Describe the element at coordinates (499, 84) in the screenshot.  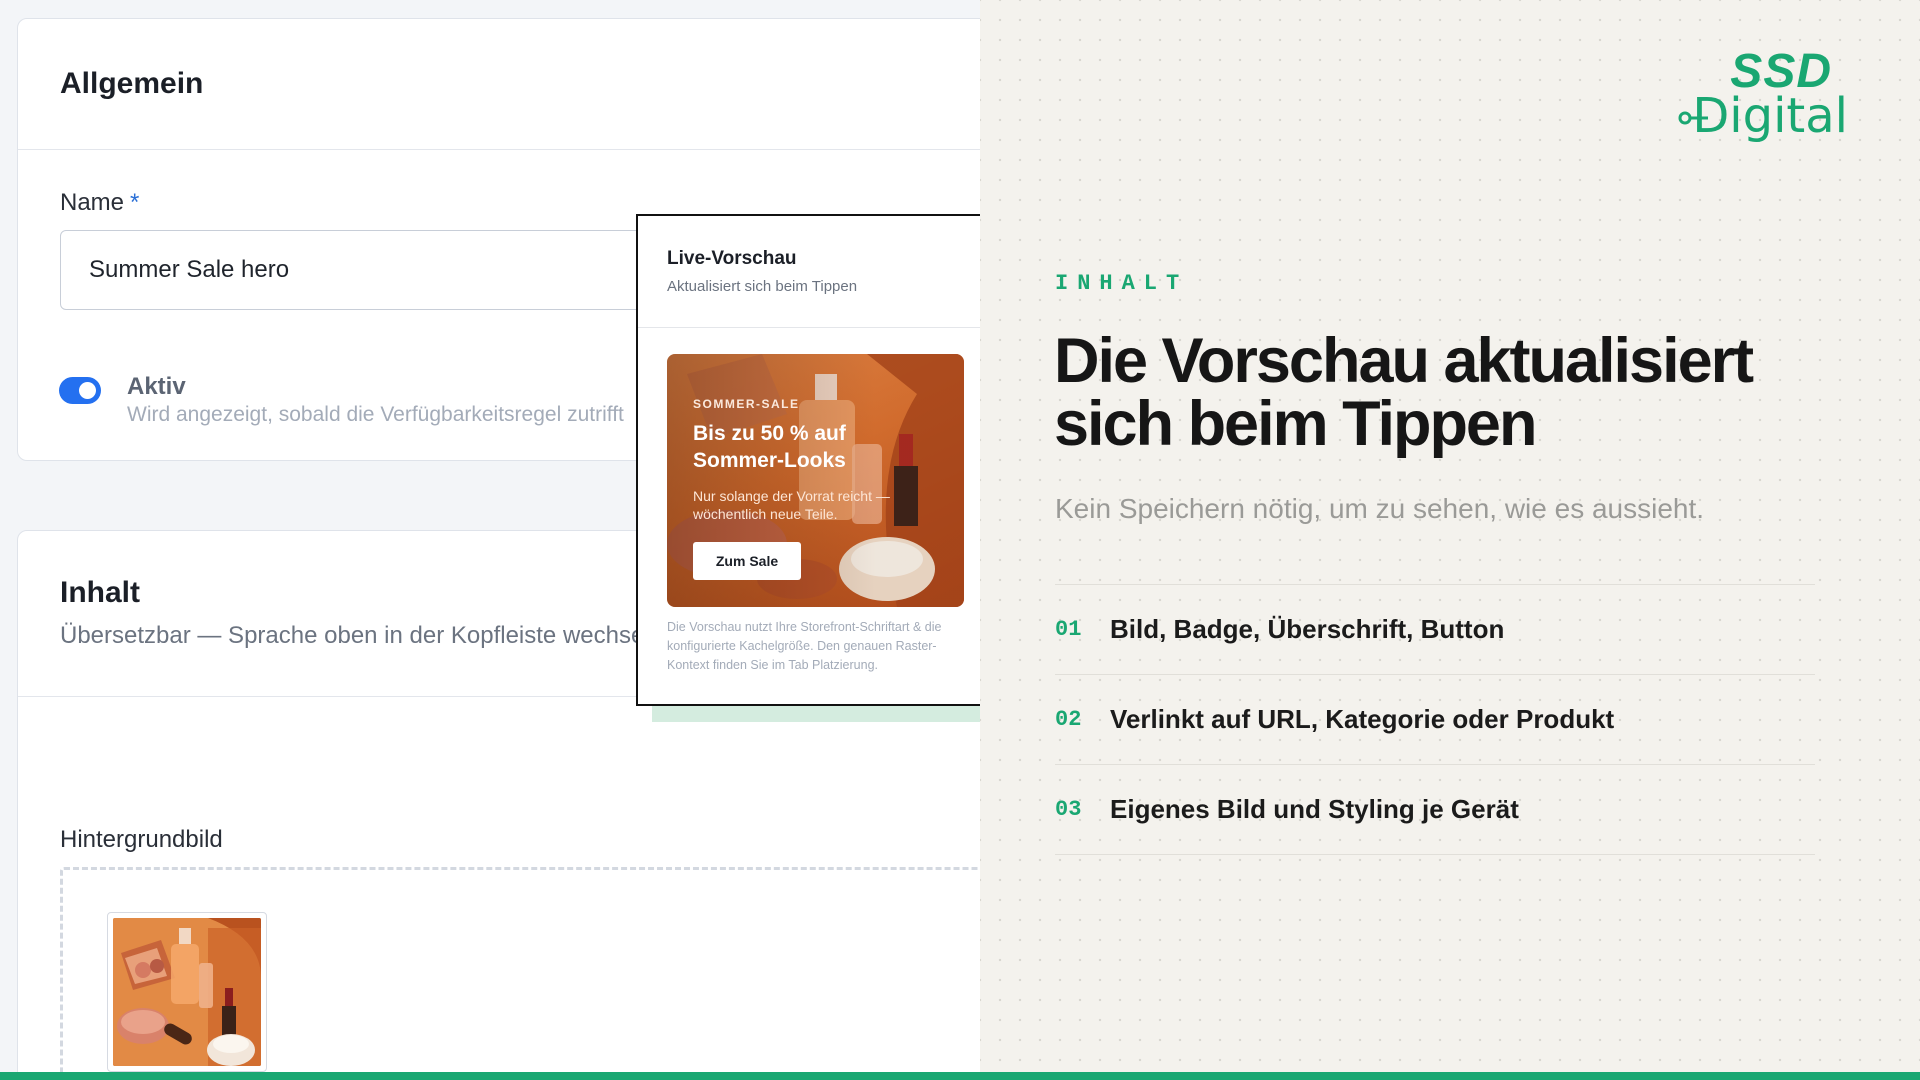
I see `general-card-header: Allgemein` at that location.